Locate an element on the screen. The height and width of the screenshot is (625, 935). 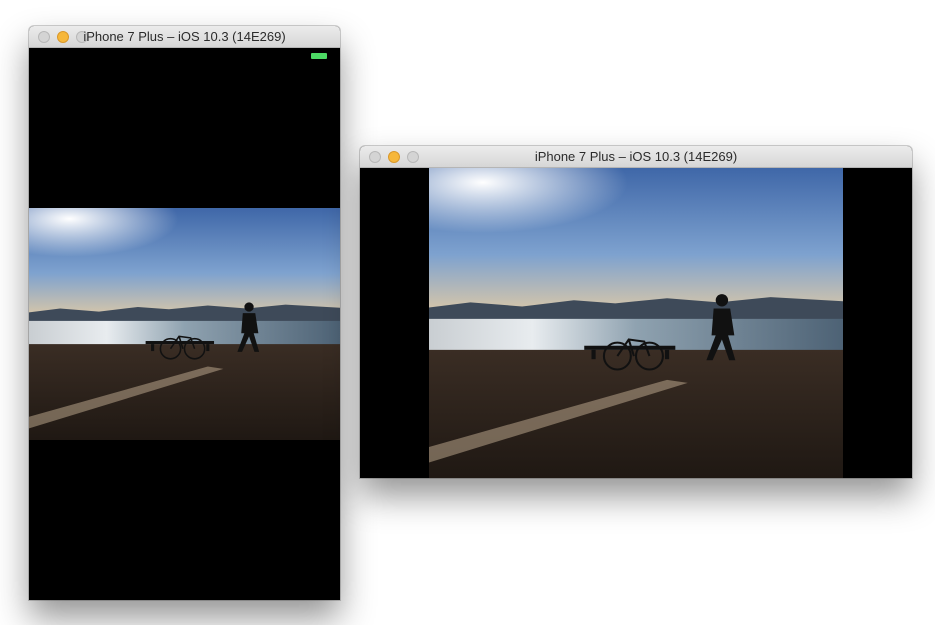
battery-icon is located at coordinates (319, 56).